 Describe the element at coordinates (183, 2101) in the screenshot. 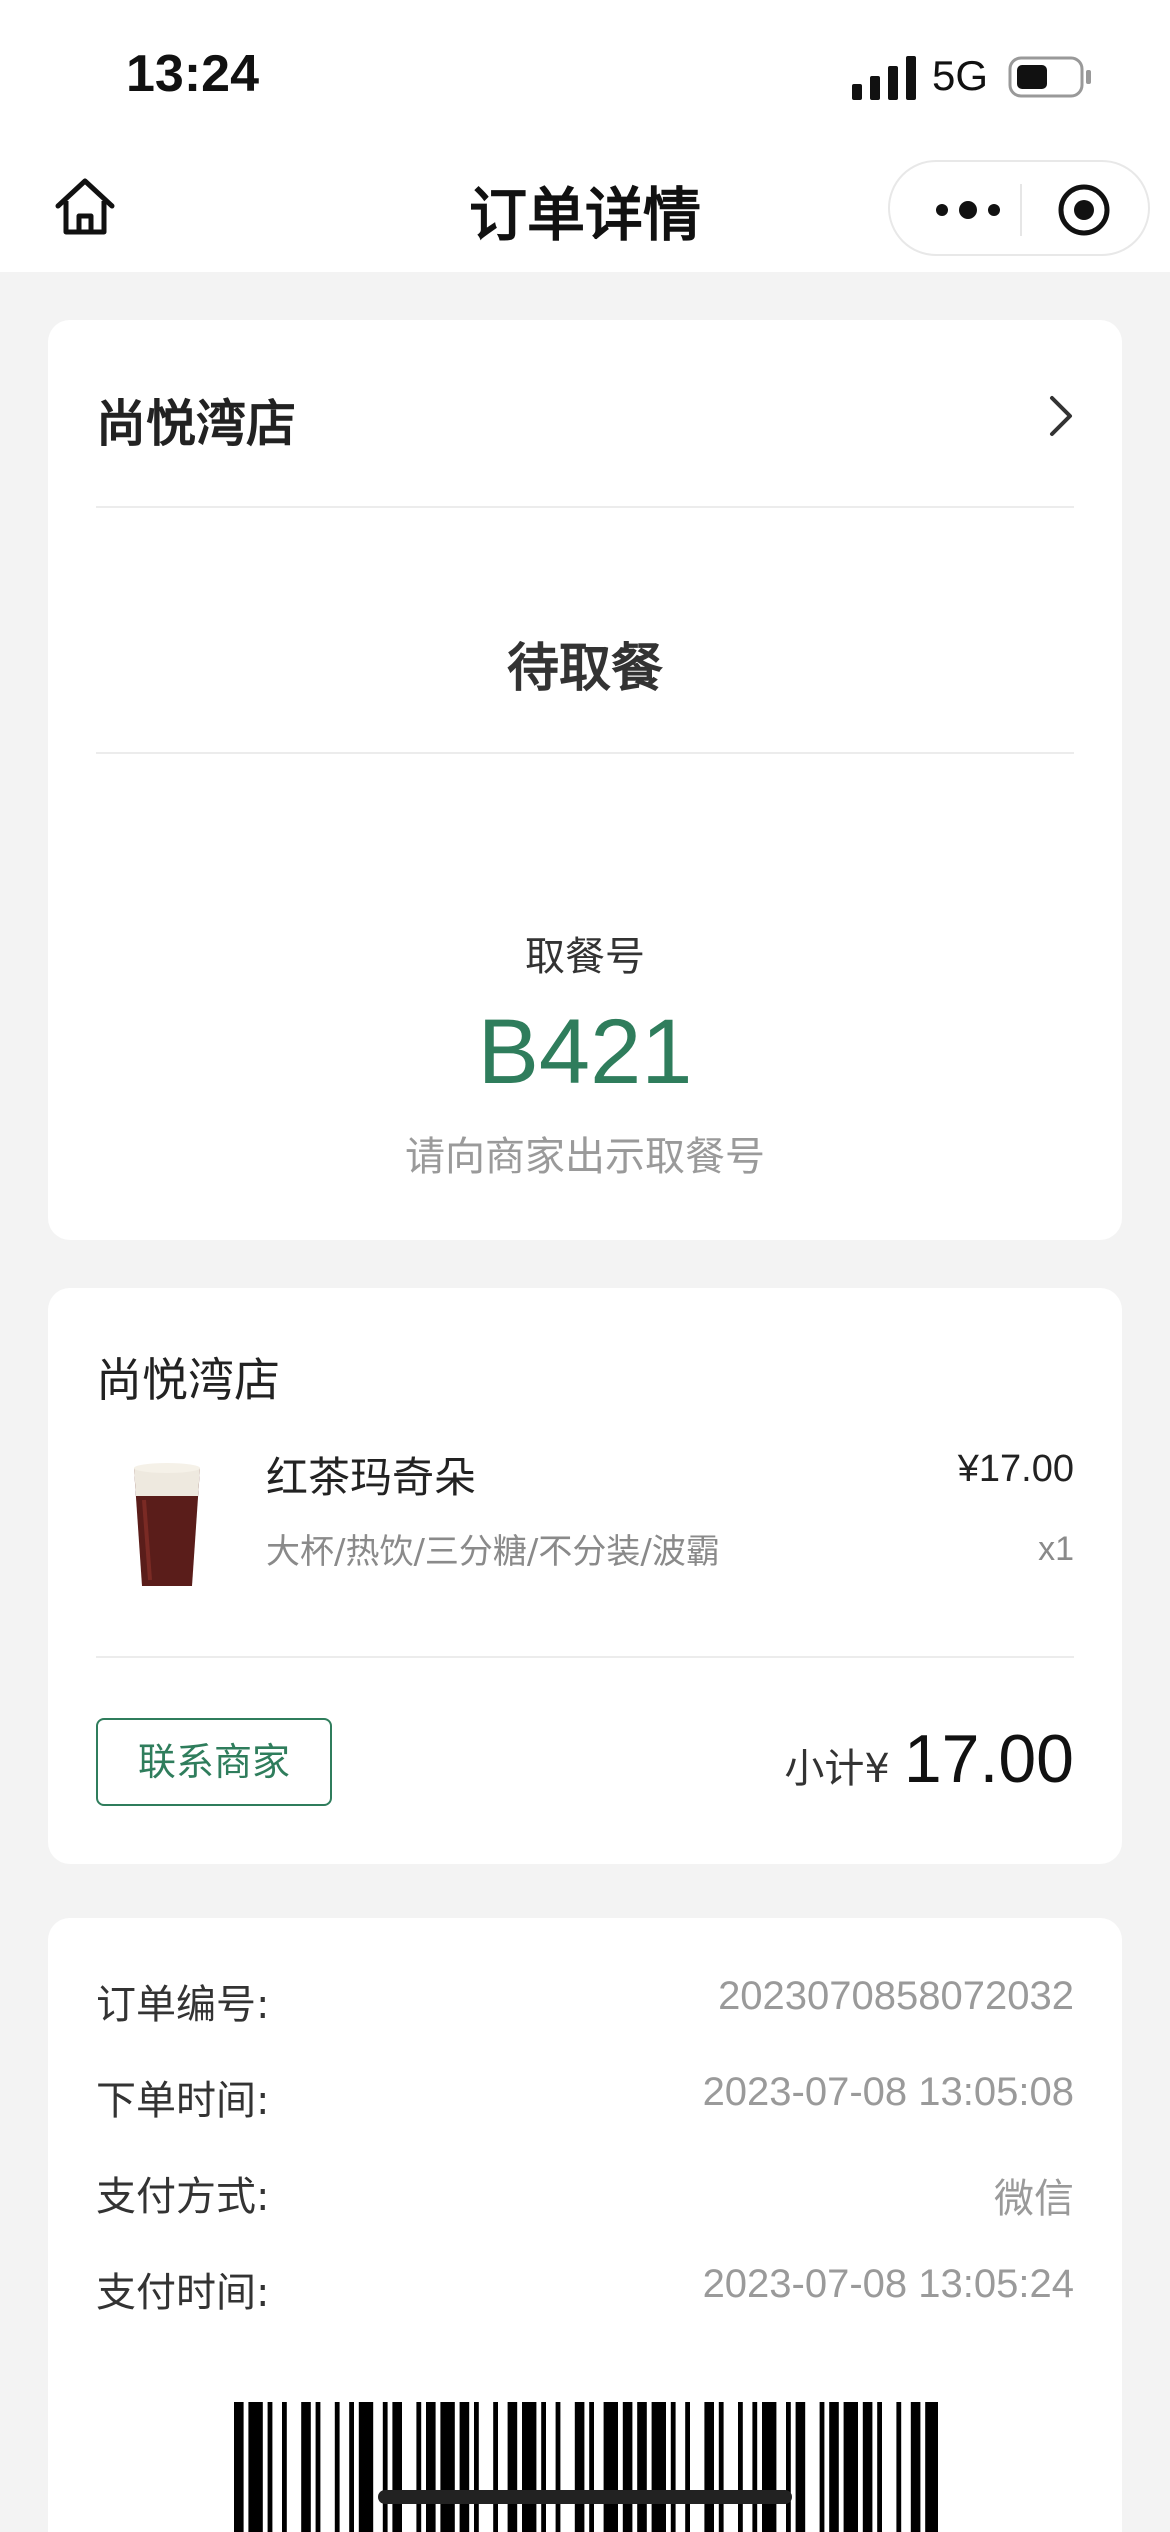

I see `info-label: 下单时间:` at that location.